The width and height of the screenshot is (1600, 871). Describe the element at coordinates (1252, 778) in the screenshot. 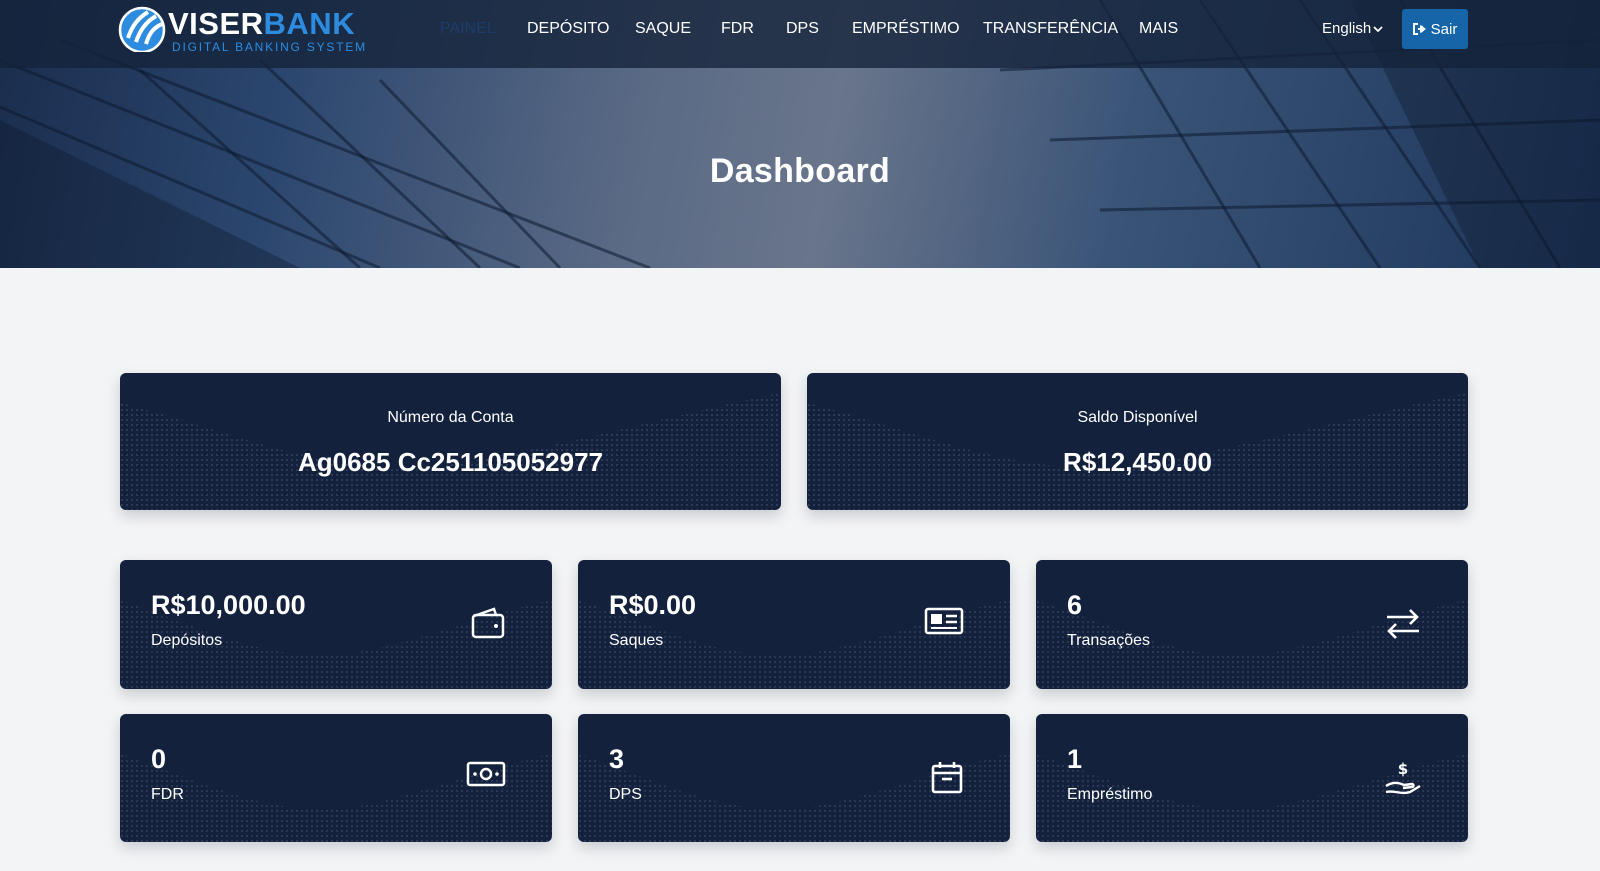

I see `stat-card-emprestimo: 1 Empréstimo $` at that location.